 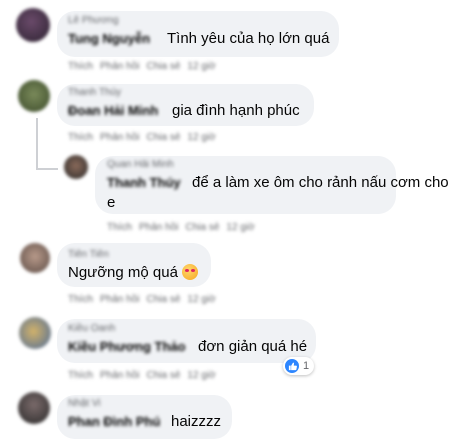 I want to click on commenter-badge: Quan Hải Minh, so click(x=140, y=164).